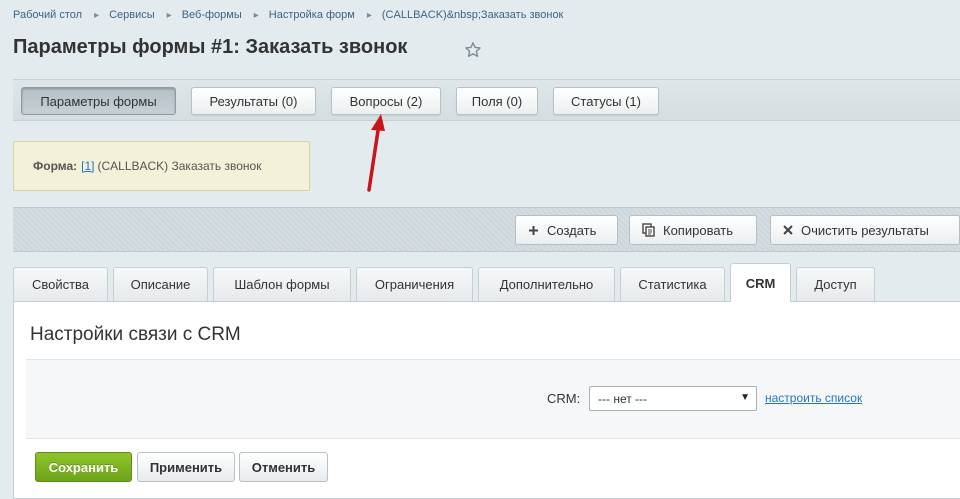 The image size is (960, 499). What do you see at coordinates (55, 166) in the screenshot?
I see `form-info-label: Форма:` at bounding box center [55, 166].